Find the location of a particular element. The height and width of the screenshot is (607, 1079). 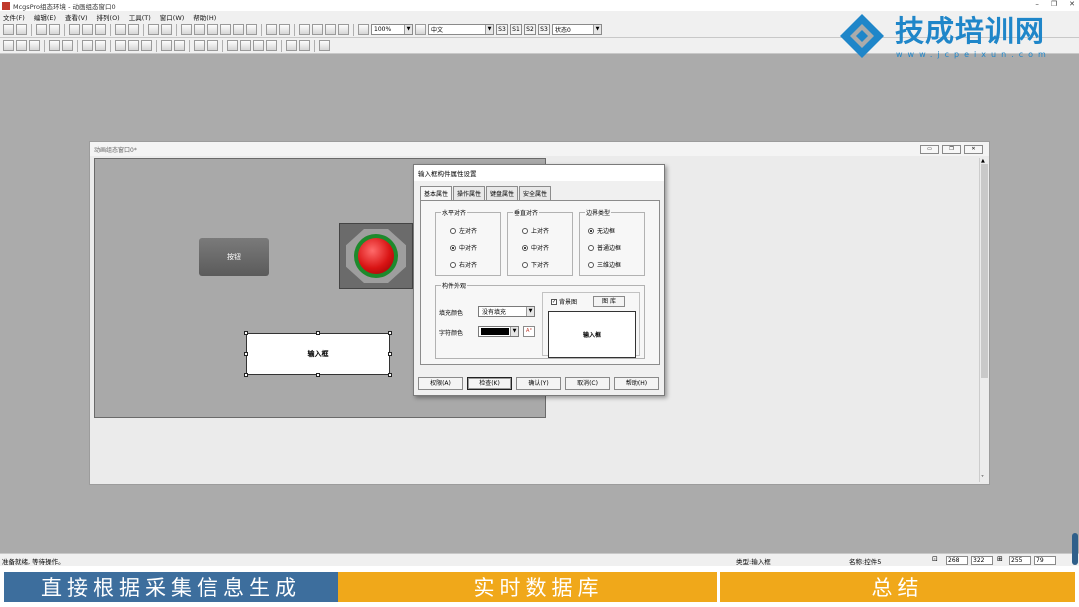

chart-icon is located at coordinates (284, 29).